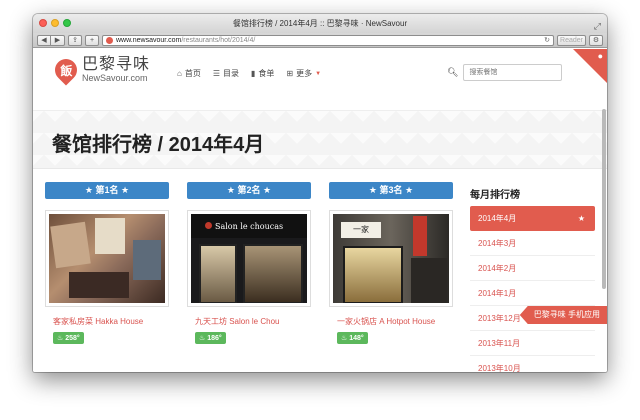 The image size is (640, 420). Describe the element at coordinates (216, 73) in the screenshot. I see `list-icon: ☰` at that location.